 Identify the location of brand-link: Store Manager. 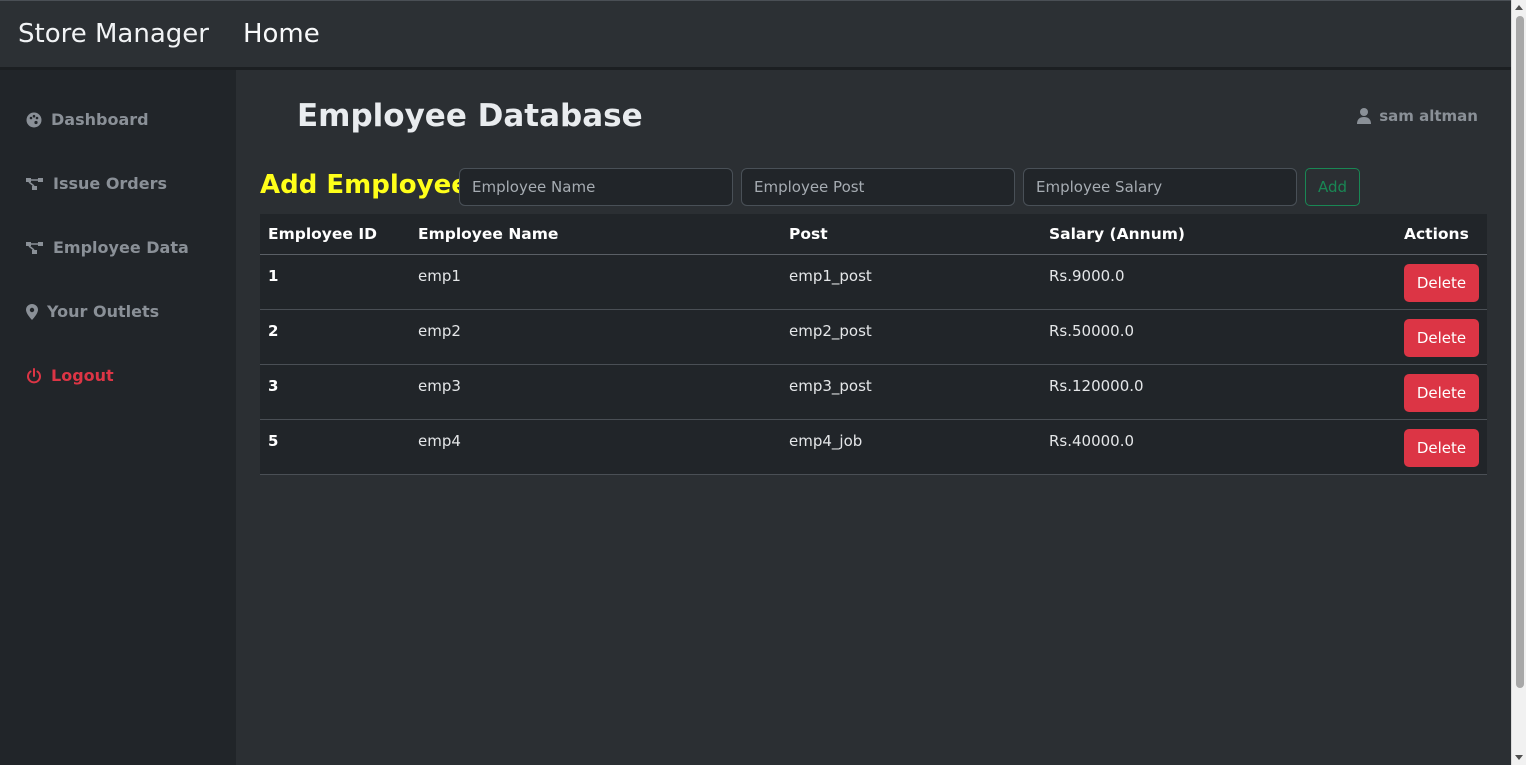
(113, 34).